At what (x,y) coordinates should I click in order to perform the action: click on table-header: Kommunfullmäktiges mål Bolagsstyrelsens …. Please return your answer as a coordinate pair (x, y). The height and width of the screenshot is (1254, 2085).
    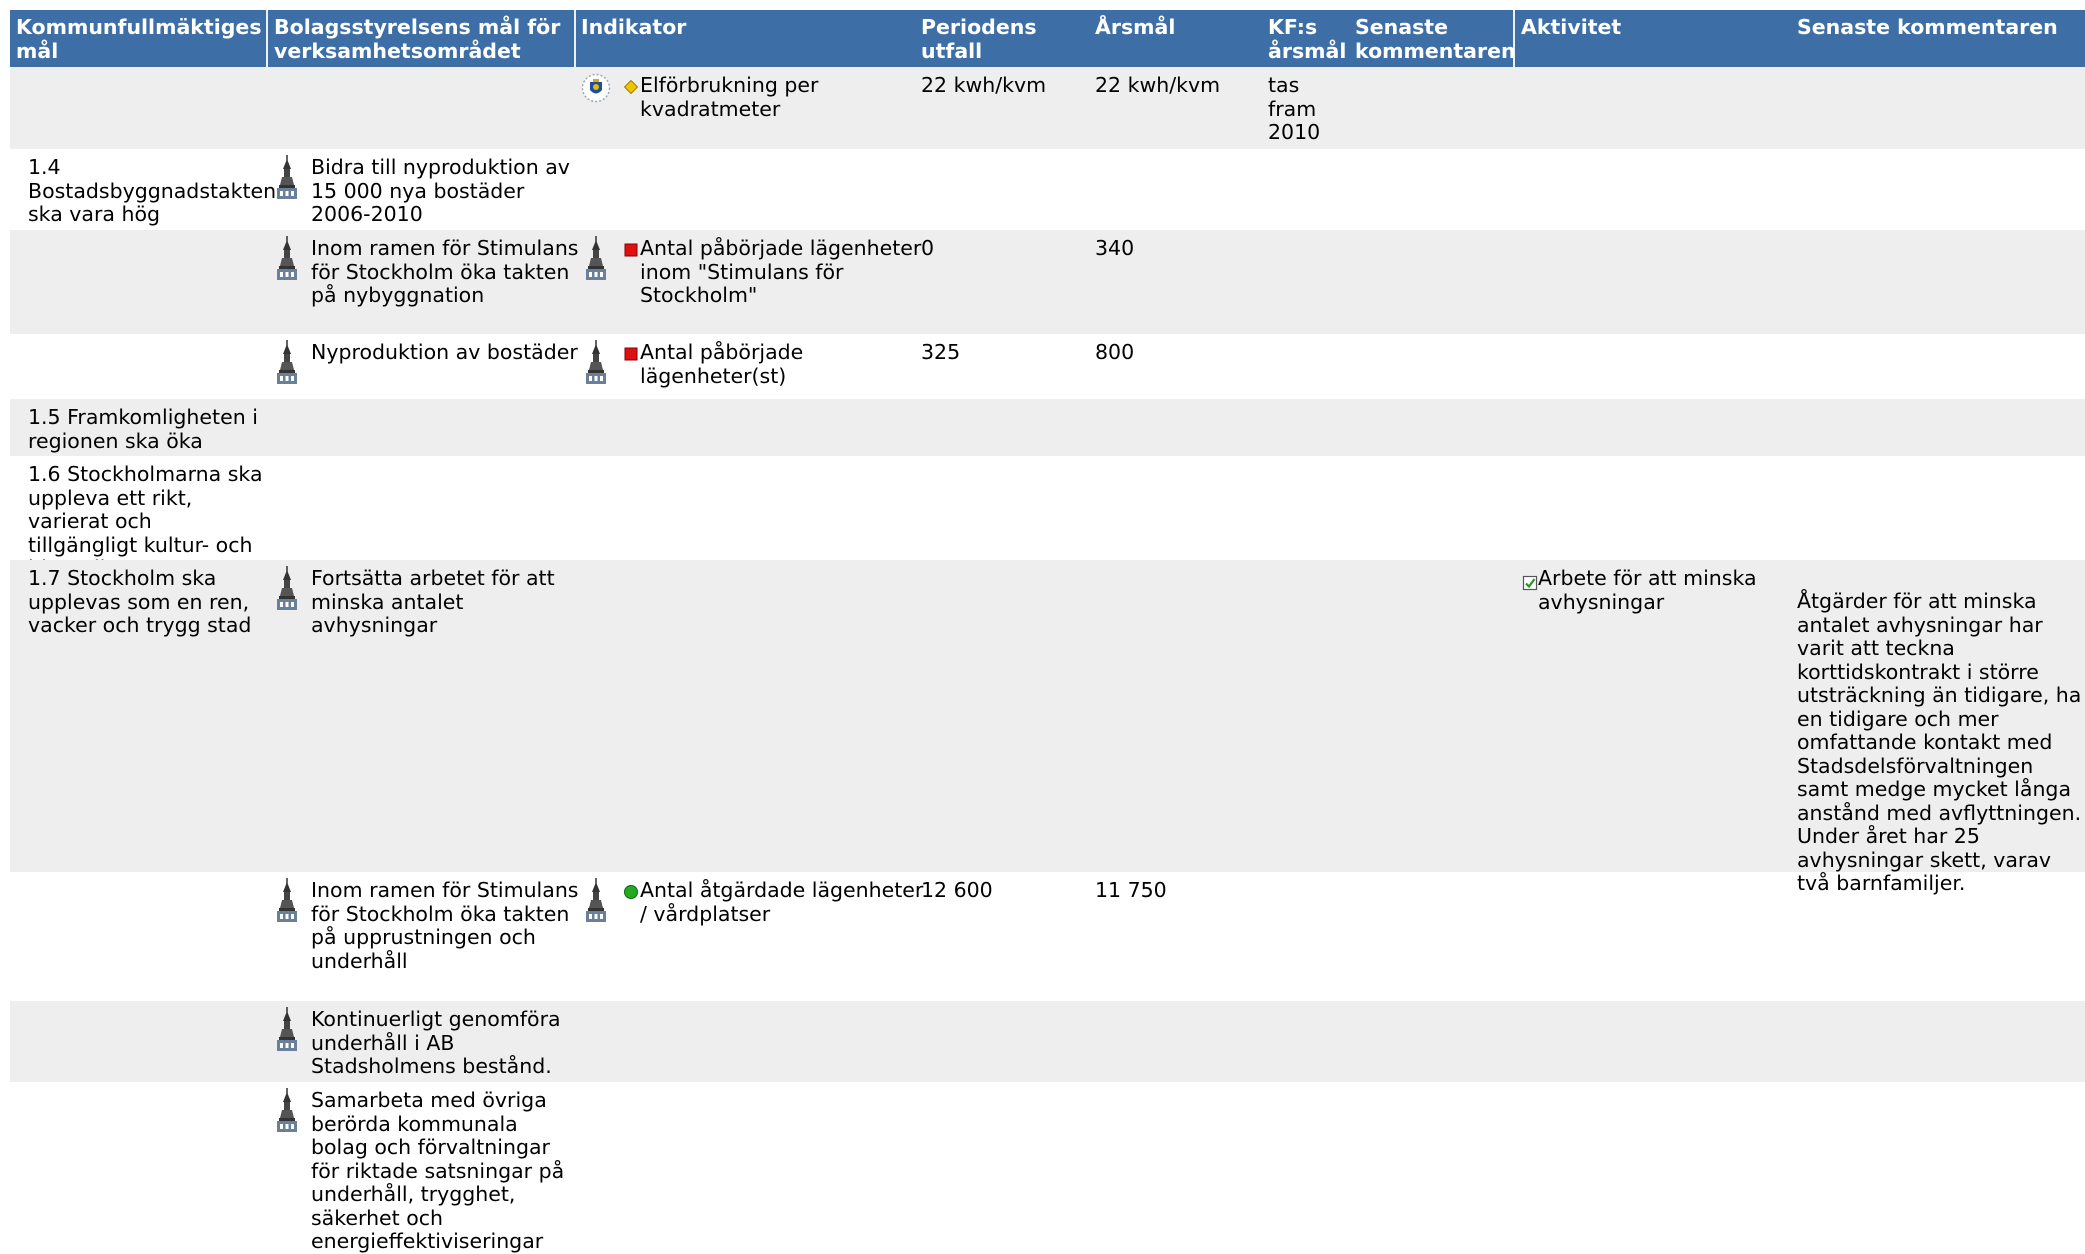
    Looking at the image, I should click on (1047, 38).